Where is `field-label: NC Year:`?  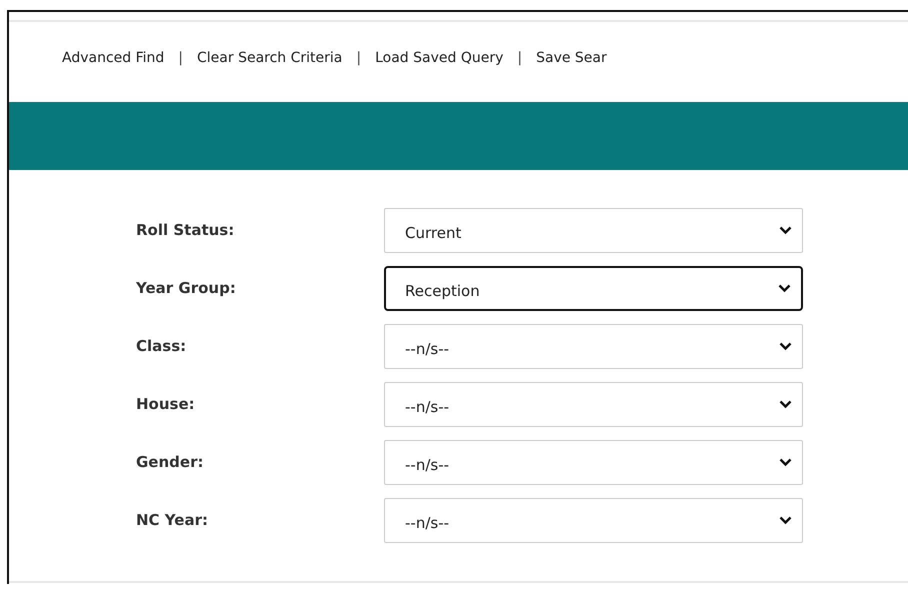 field-label: NC Year: is located at coordinates (172, 519).